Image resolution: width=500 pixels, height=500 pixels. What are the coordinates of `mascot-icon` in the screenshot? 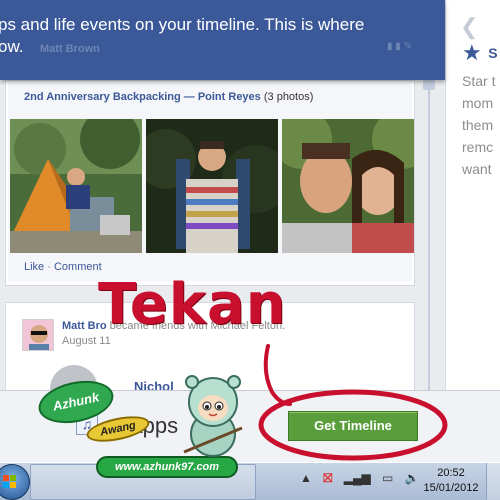 It's located at (213, 416).